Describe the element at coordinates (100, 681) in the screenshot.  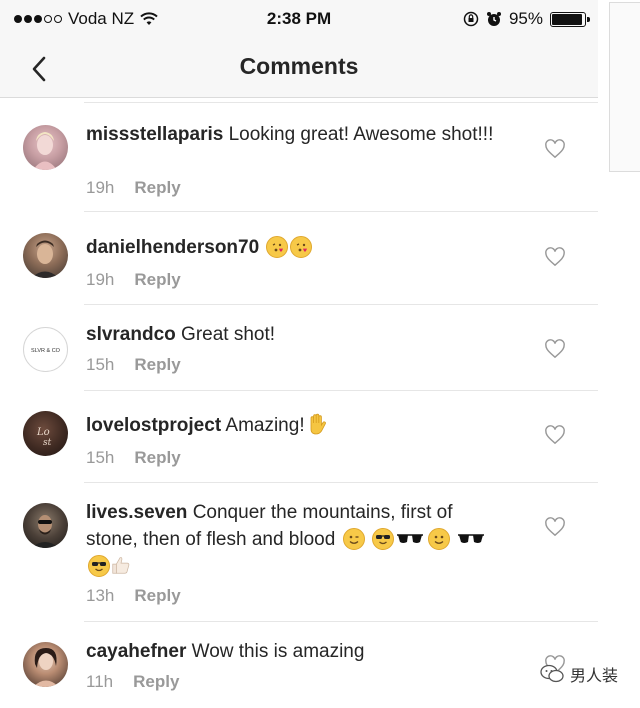
I see `comment-time: 11h` at that location.